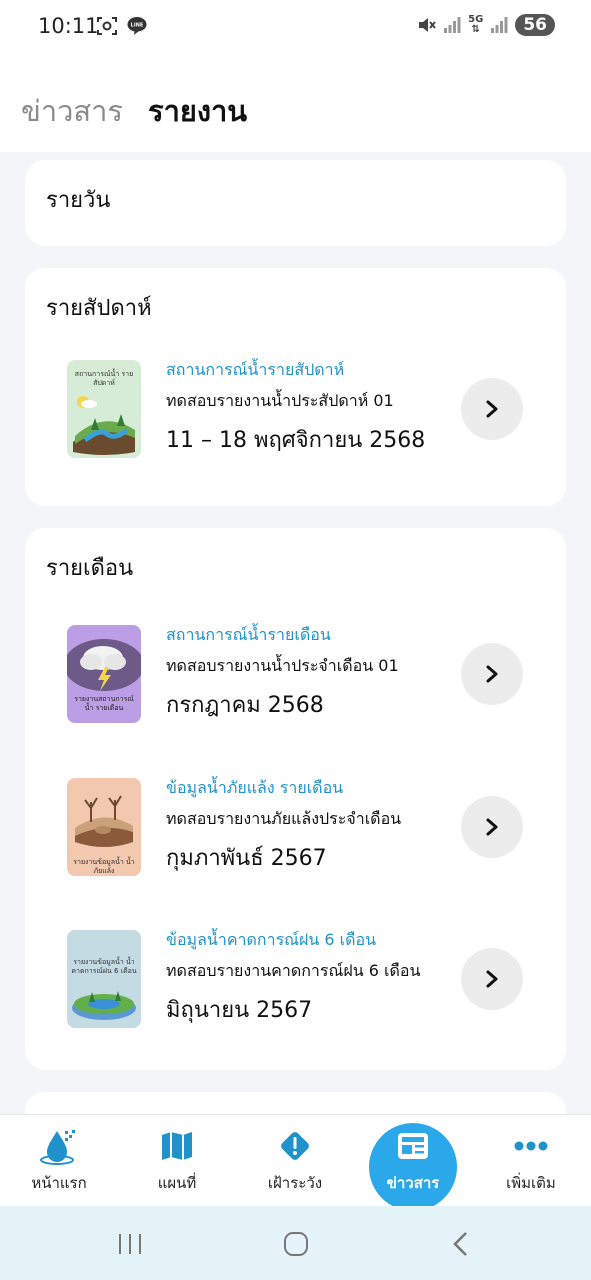 The height and width of the screenshot is (1280, 591). I want to click on warning-icon, so click(295, 1146).